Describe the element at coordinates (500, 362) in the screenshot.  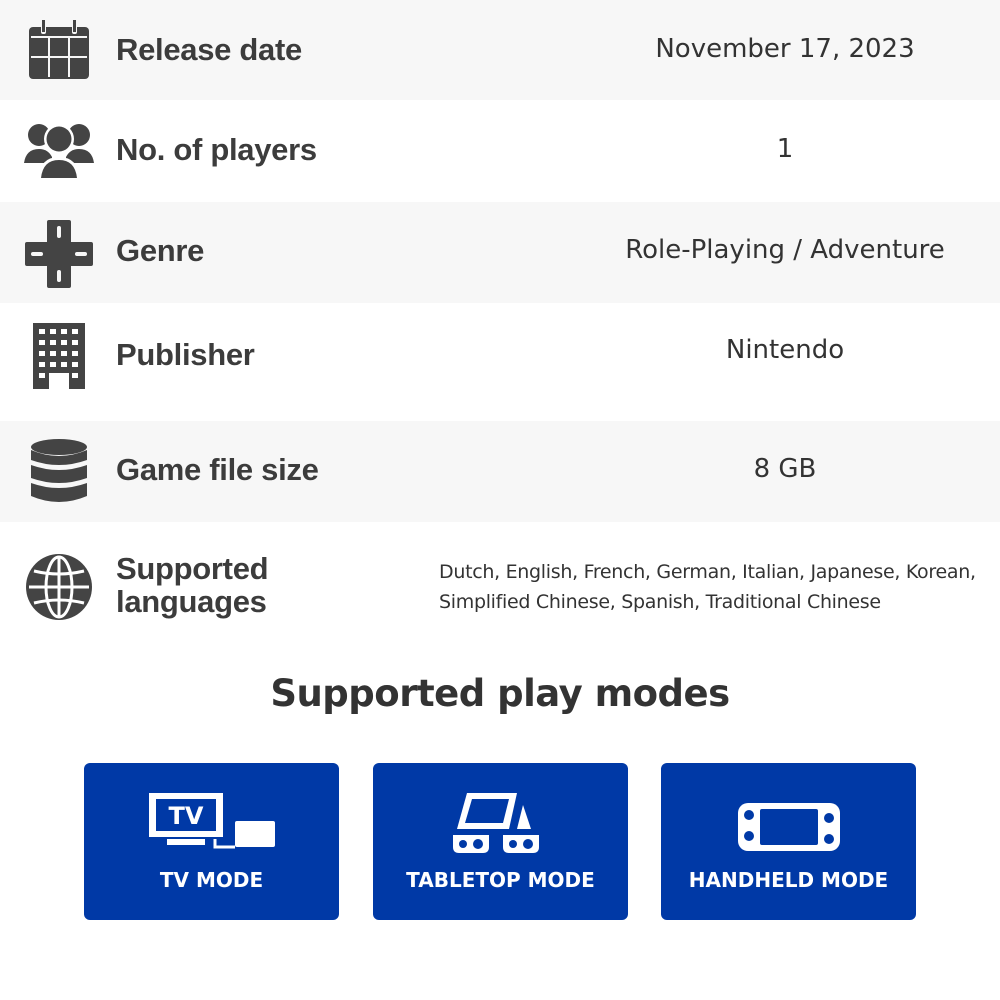
I see `detail-row-publisher: Publisher Nintendo` at that location.